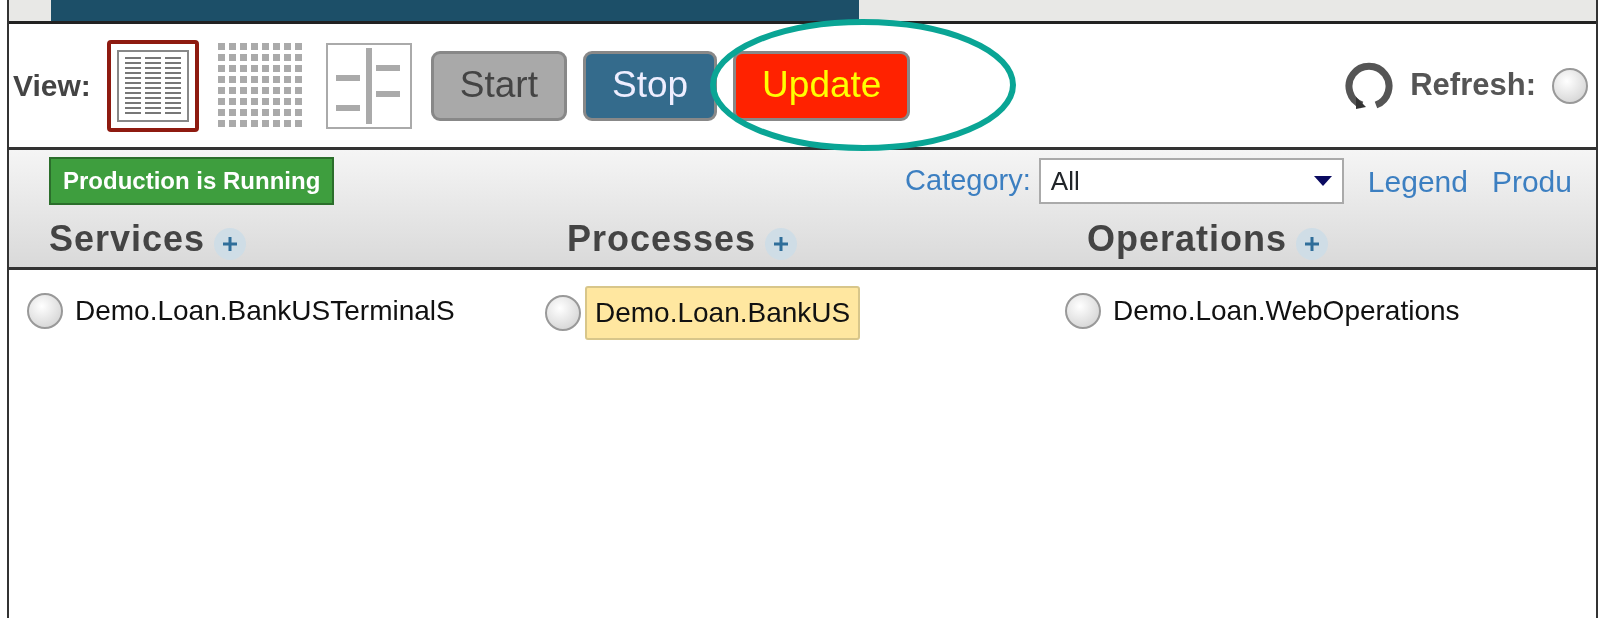 Image resolution: width=1600 pixels, height=618 pixels. Describe the element at coordinates (1417, 181) in the screenshot. I see `header-link: Legend` at that location.